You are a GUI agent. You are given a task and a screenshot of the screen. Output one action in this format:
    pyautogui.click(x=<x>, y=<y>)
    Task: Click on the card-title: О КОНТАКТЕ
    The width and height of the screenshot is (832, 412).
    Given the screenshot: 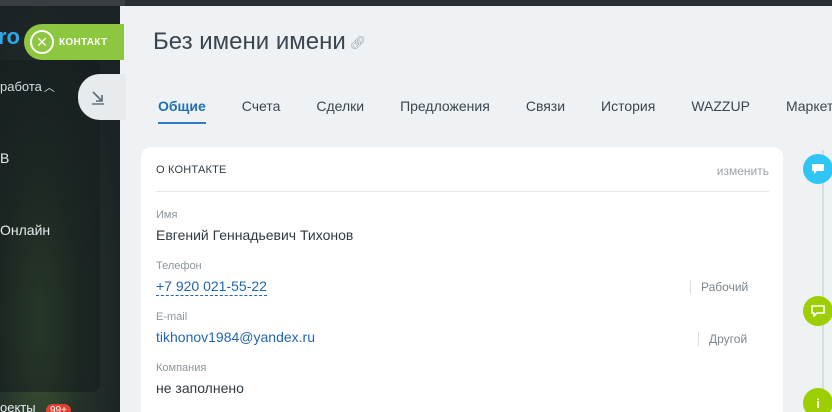 What is the action you would take?
    pyautogui.click(x=191, y=170)
    